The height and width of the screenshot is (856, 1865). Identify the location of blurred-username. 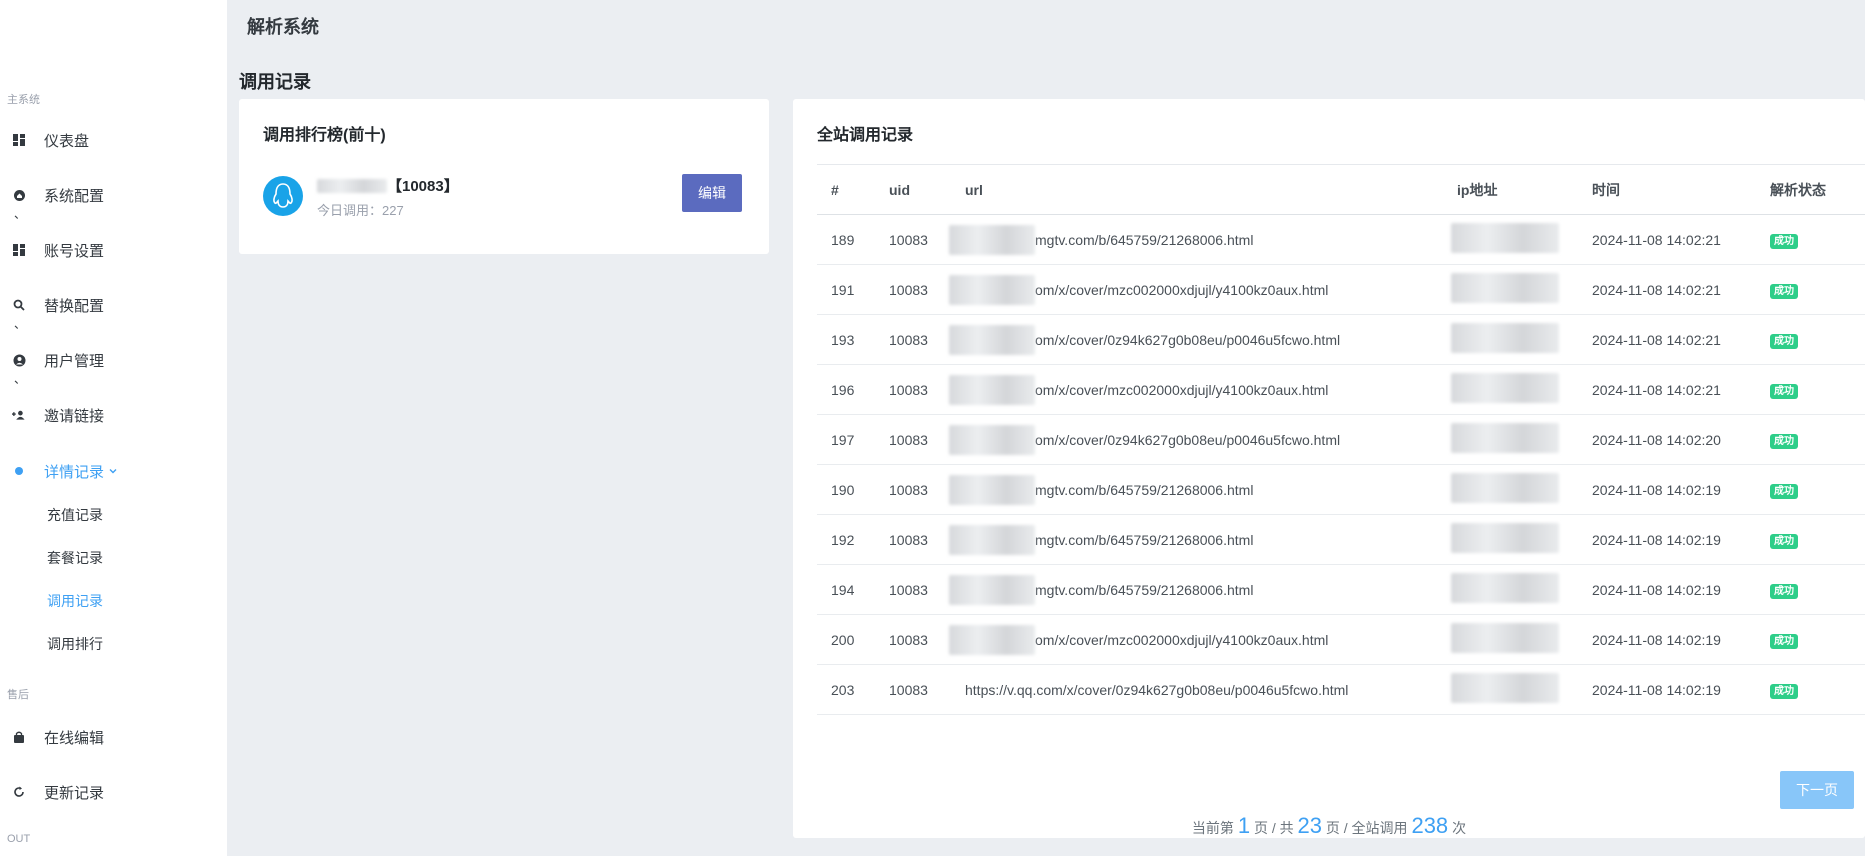
(352, 185).